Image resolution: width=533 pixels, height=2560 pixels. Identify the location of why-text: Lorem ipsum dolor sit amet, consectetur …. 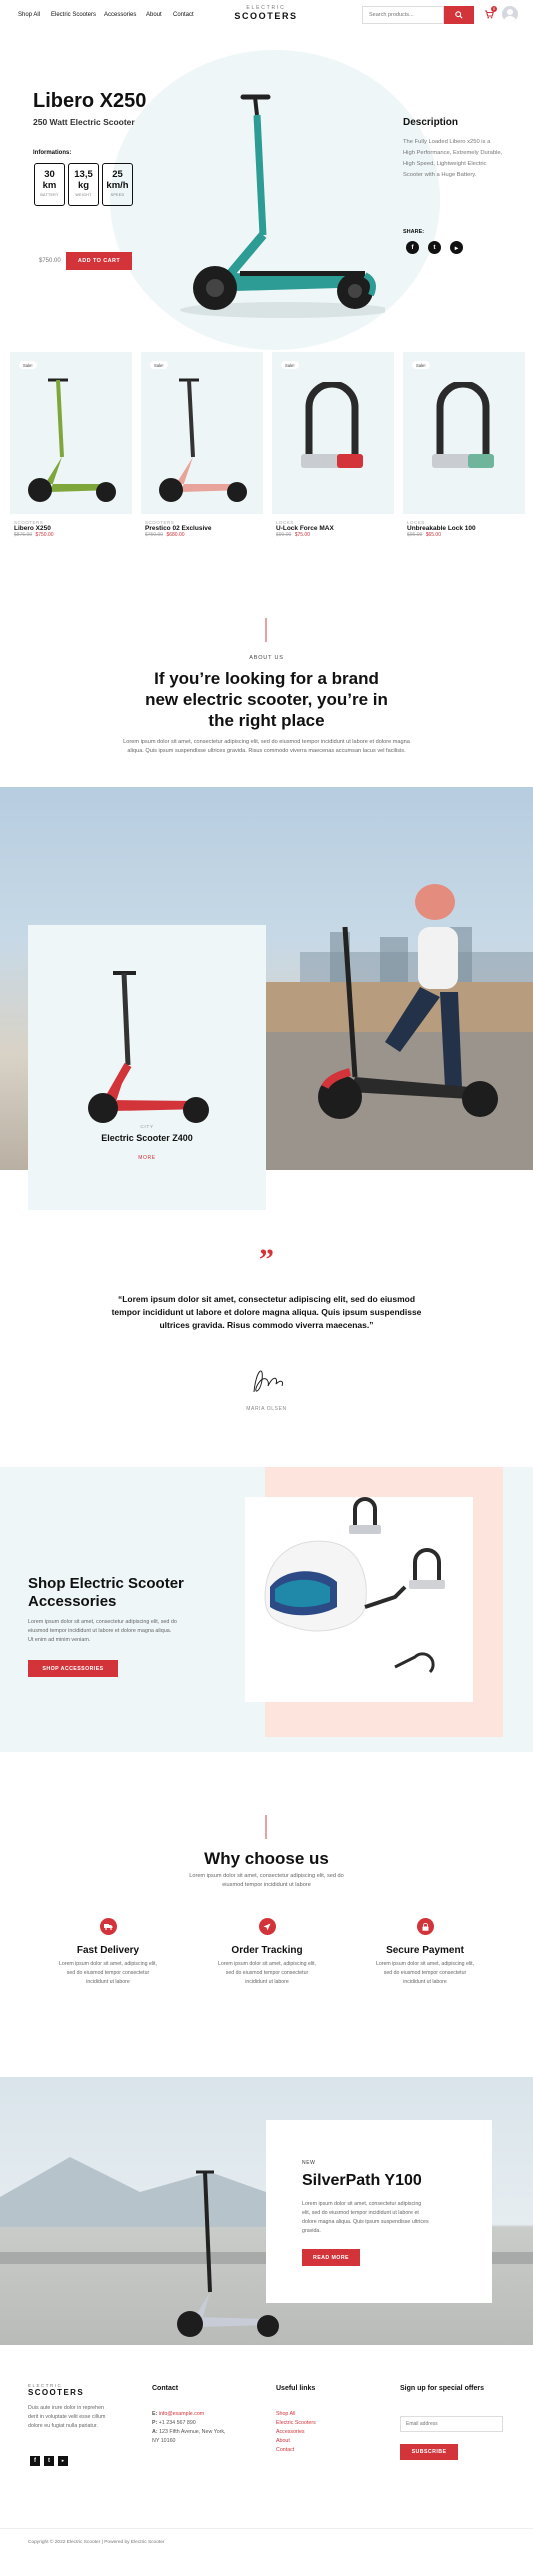
(266, 1881).